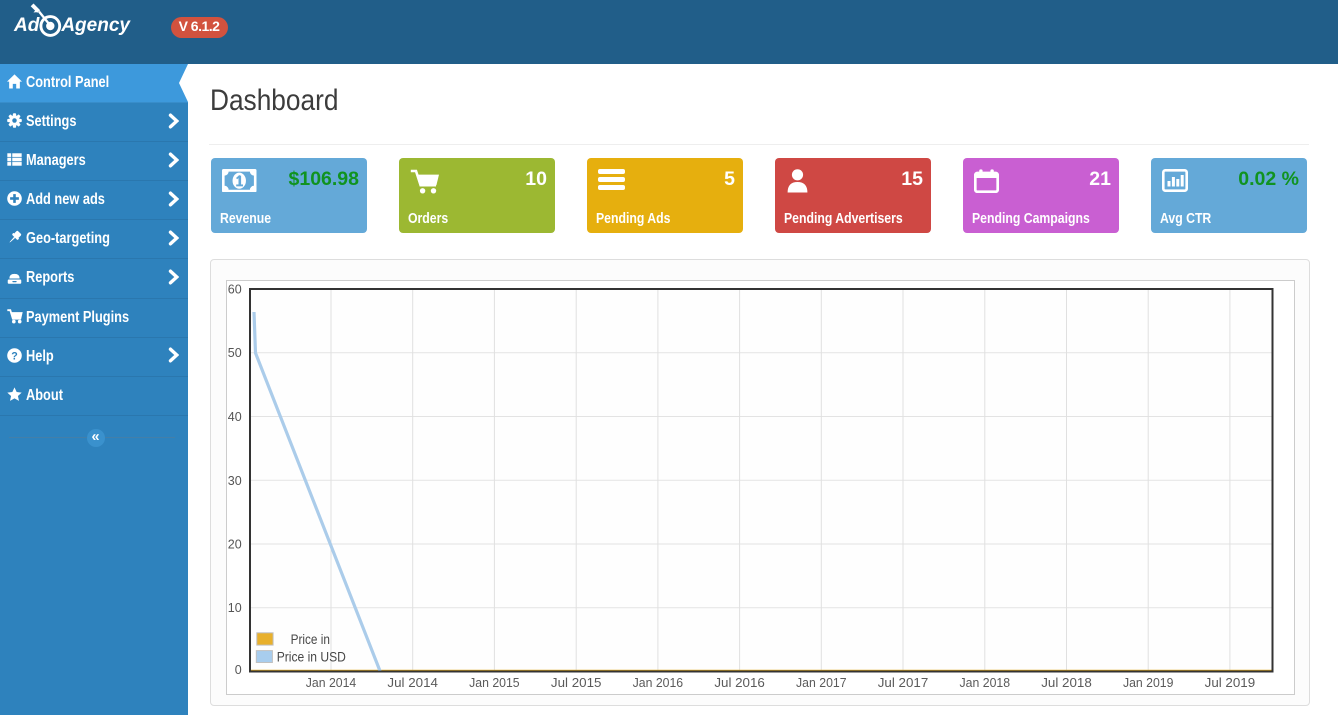 Image resolution: width=1338 pixels, height=715 pixels. Describe the element at coordinates (1148, 682) in the screenshot. I see `svg-text: Jan 2019` at that location.